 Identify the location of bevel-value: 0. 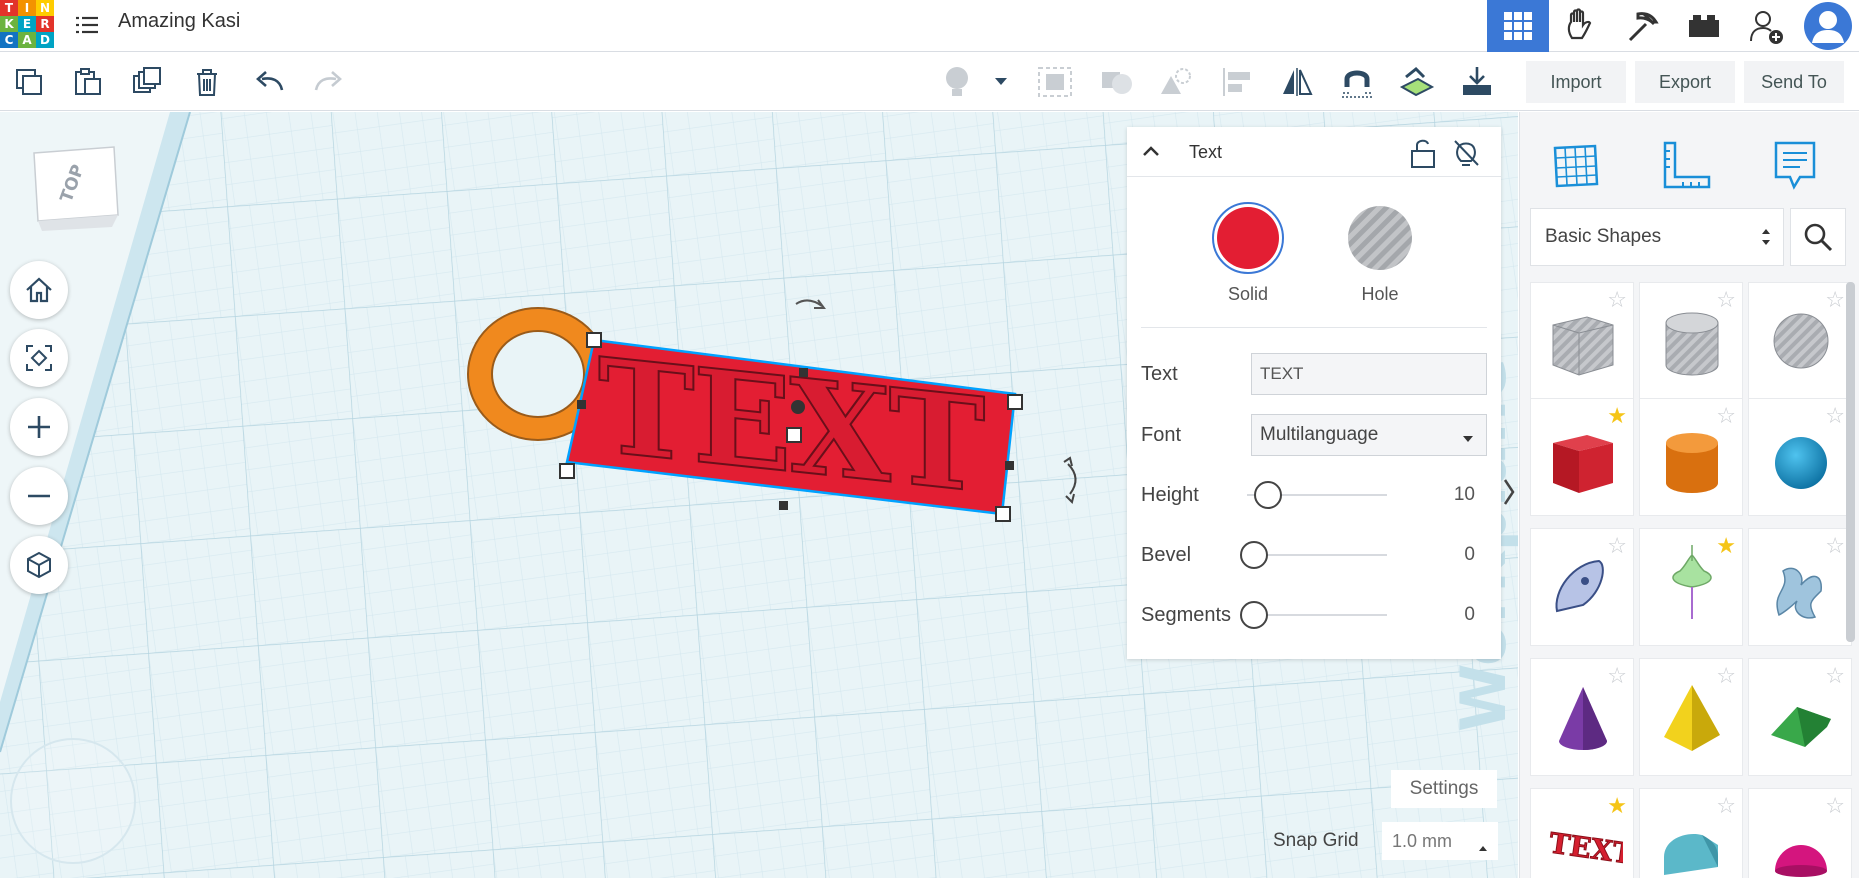
(1469, 555).